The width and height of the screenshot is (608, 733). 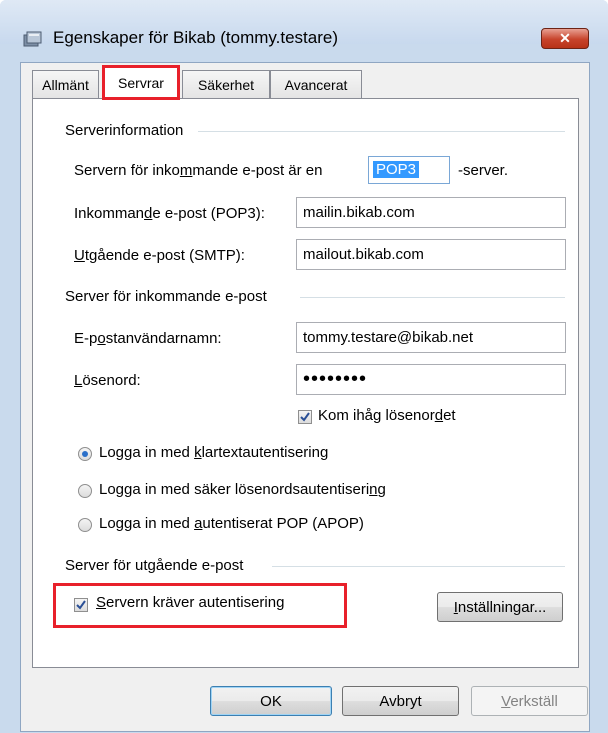 What do you see at coordinates (396, 169) in the screenshot?
I see `incoming-type-value: POP3` at bounding box center [396, 169].